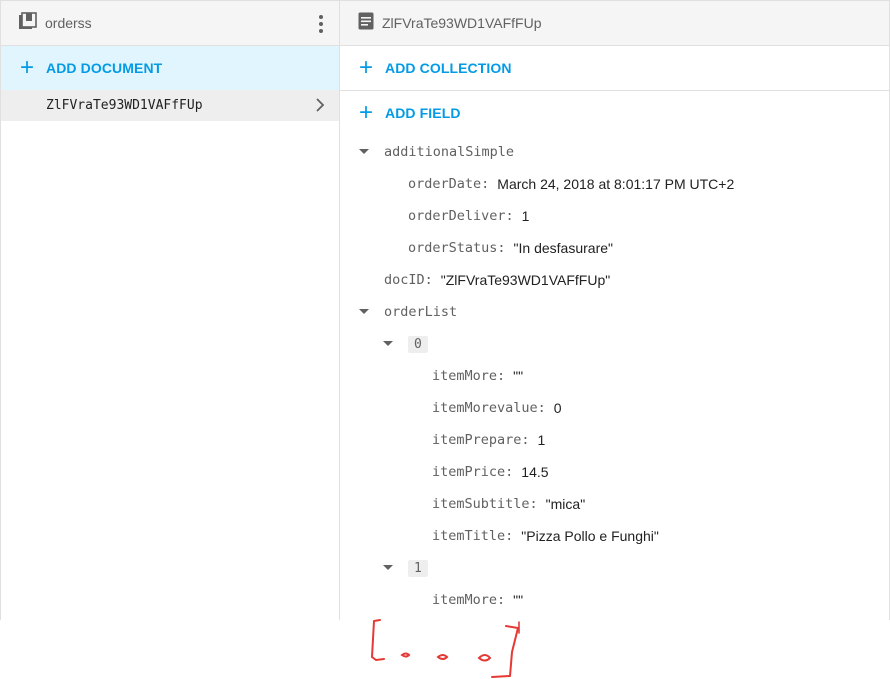 The image size is (890, 679). What do you see at coordinates (448, 68) in the screenshot?
I see `add-collection-label: ADD COLLECTION` at bounding box center [448, 68].